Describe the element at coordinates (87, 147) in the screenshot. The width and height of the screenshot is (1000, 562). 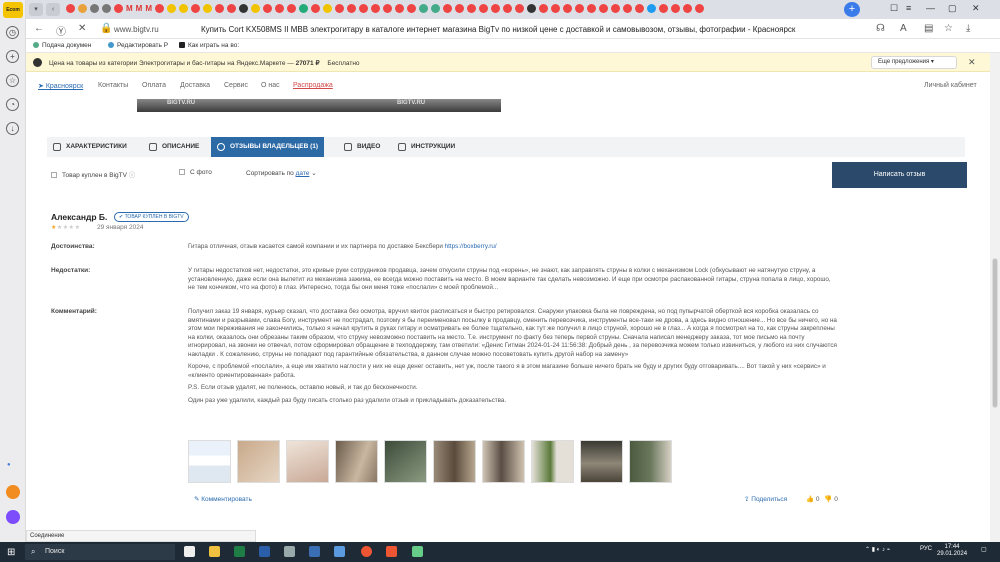
I see `tab-characteristics: ХАРАКТЕРИСТИКИ` at that location.